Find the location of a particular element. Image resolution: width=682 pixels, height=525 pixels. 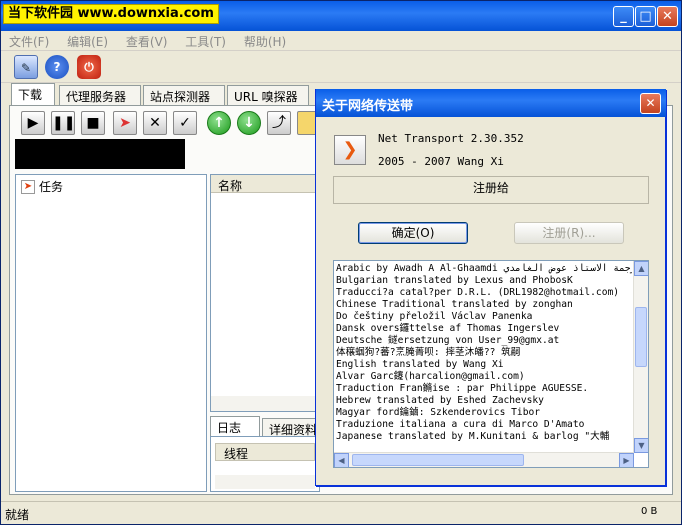

credit-line: Alvar Garc鑳(harcalion@gmail.com) is located at coordinates (430, 376).